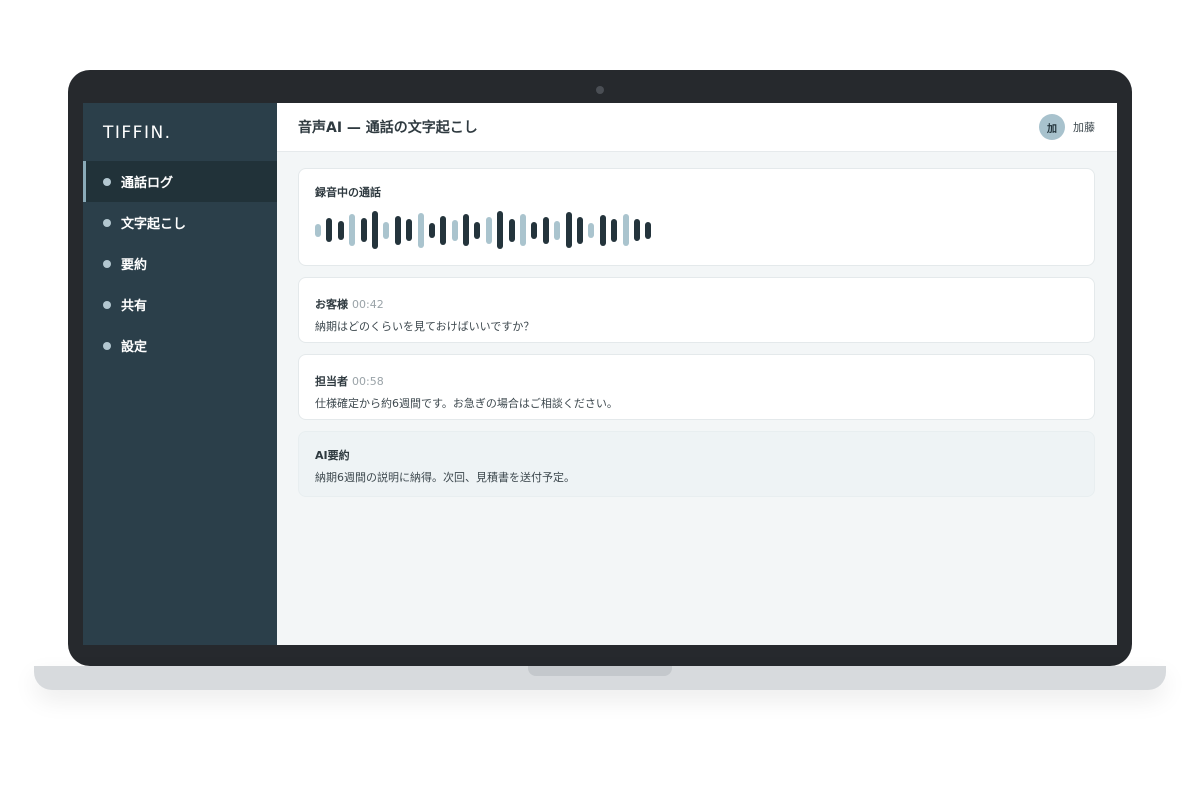 This screenshot has width=1200, height=789. What do you see at coordinates (134, 306) in the screenshot?
I see `sidebar-item-label: 共有` at bounding box center [134, 306].